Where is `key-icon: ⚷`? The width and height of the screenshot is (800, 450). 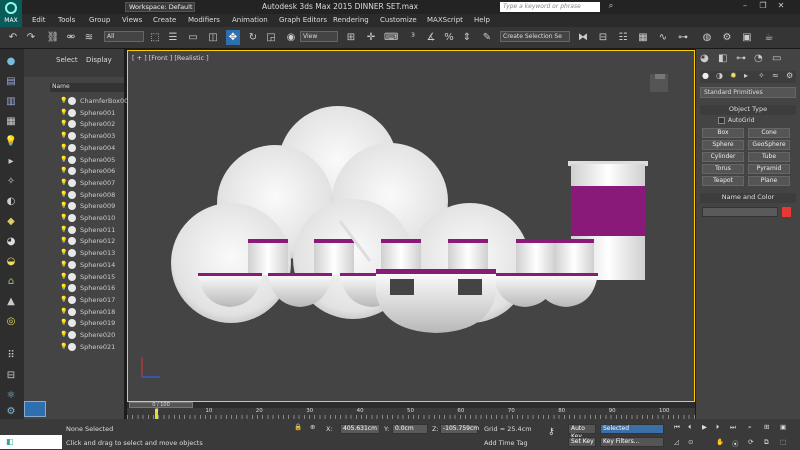 key-icon: ⚷ is located at coordinates (551, 432).